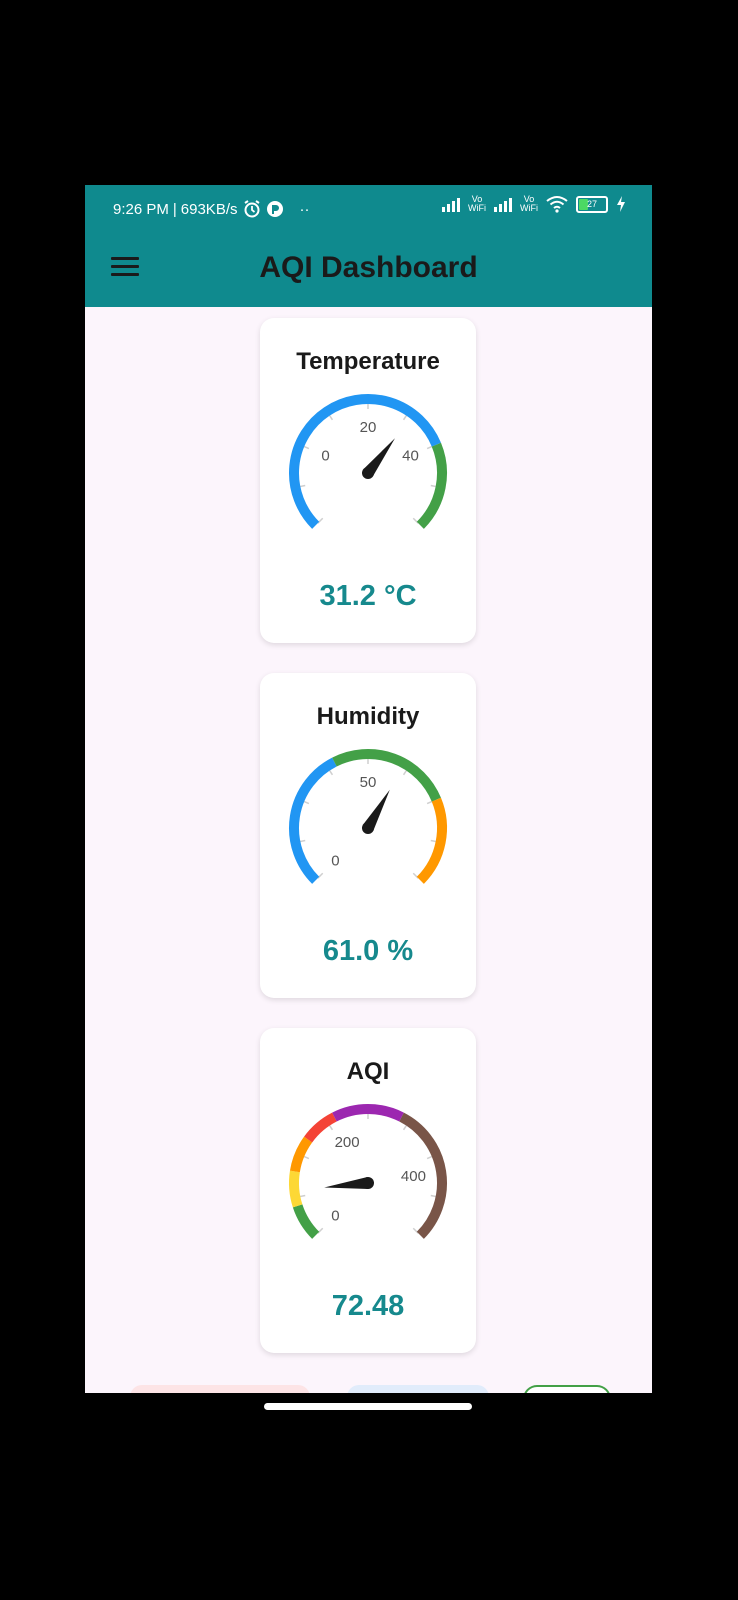  Describe the element at coordinates (347, 1142) in the screenshot. I see `gauge-tick-label: 200` at that location.